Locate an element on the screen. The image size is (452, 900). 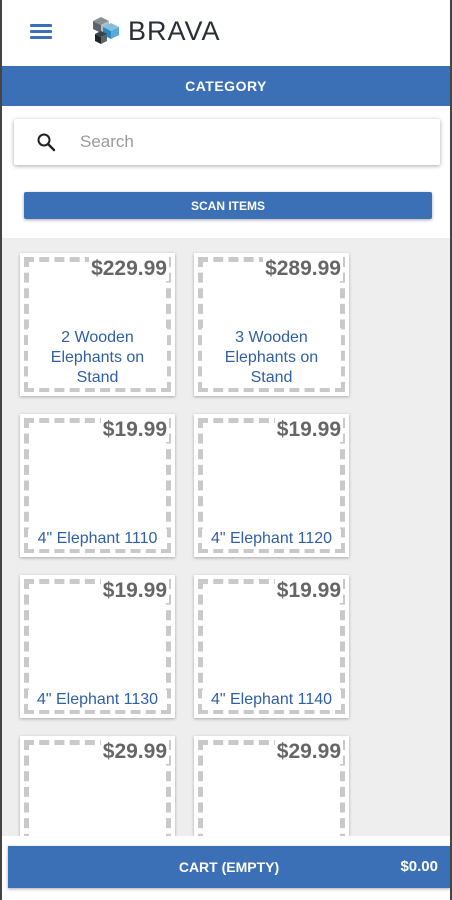
product-name: 3 Wooden Elephants on Stand is located at coordinates (271, 358).